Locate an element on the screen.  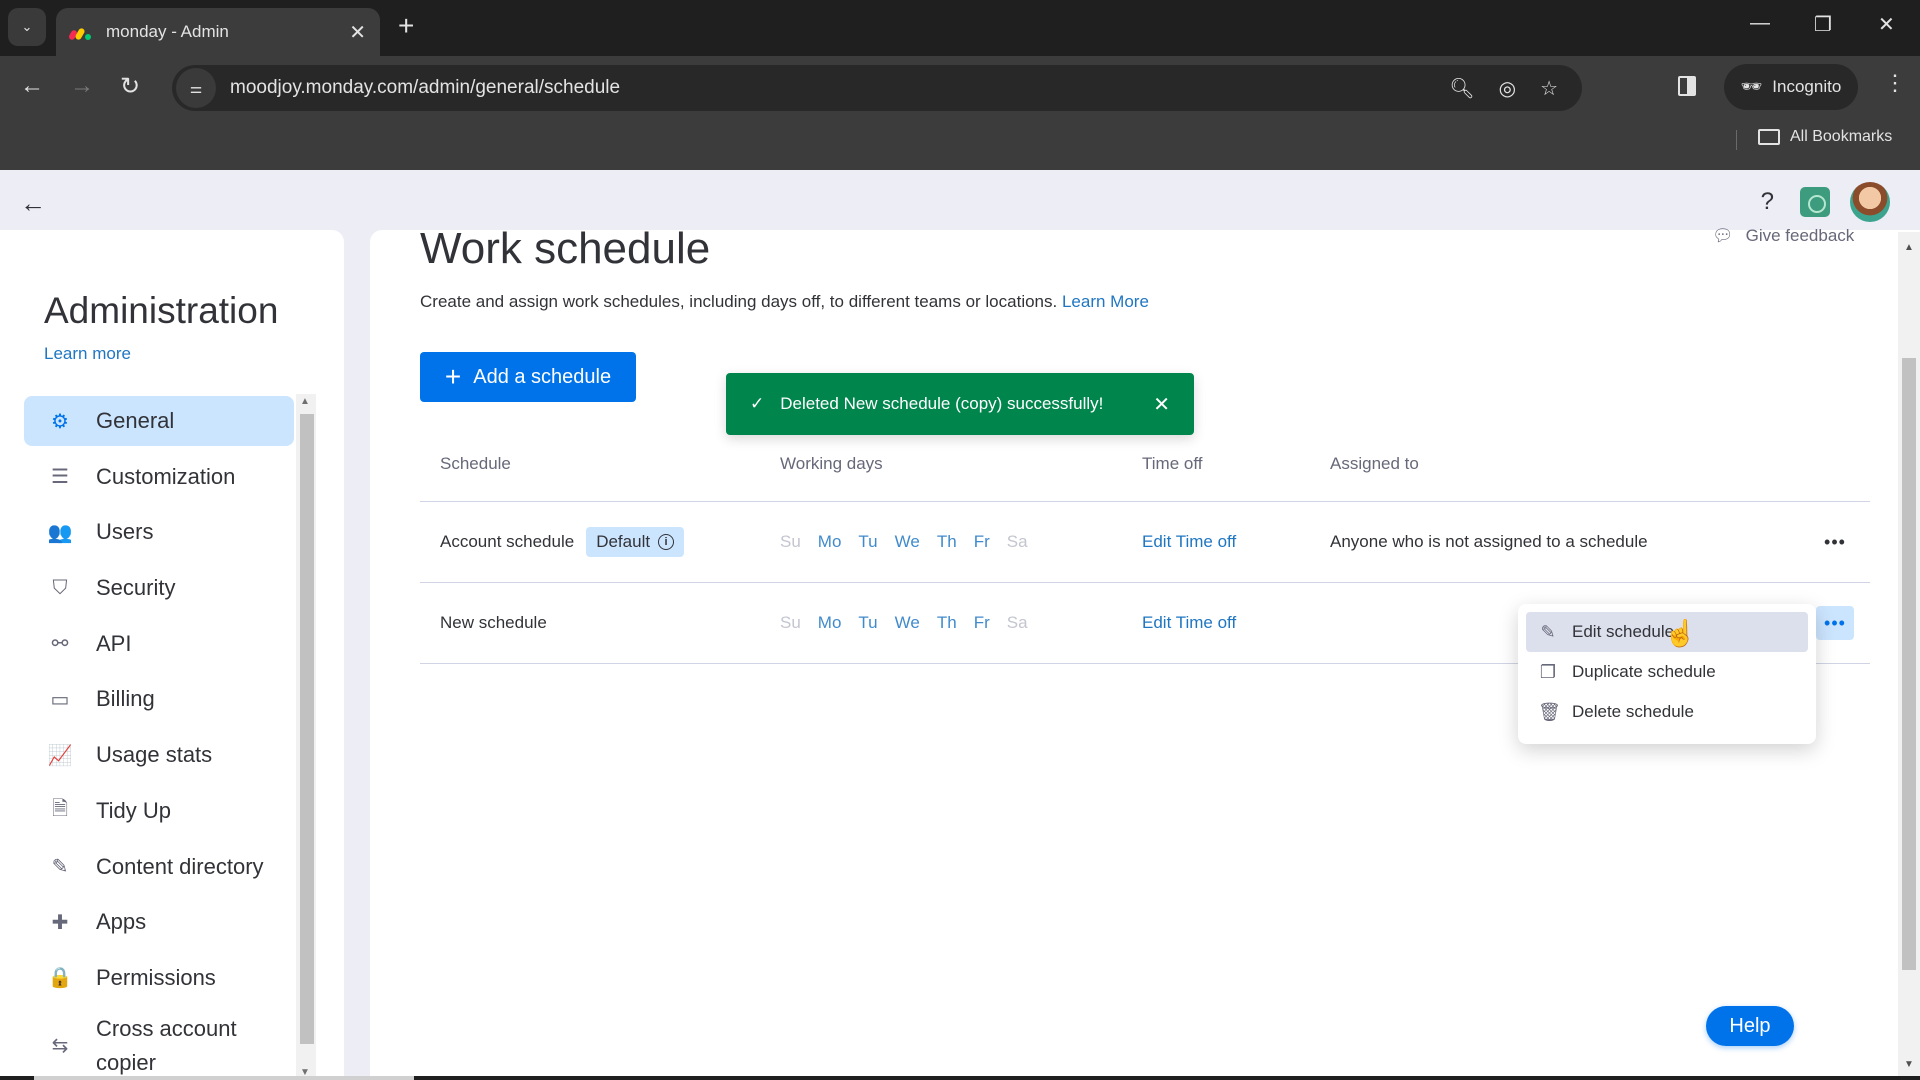
users-icon: 👥 is located at coordinates (60, 532).